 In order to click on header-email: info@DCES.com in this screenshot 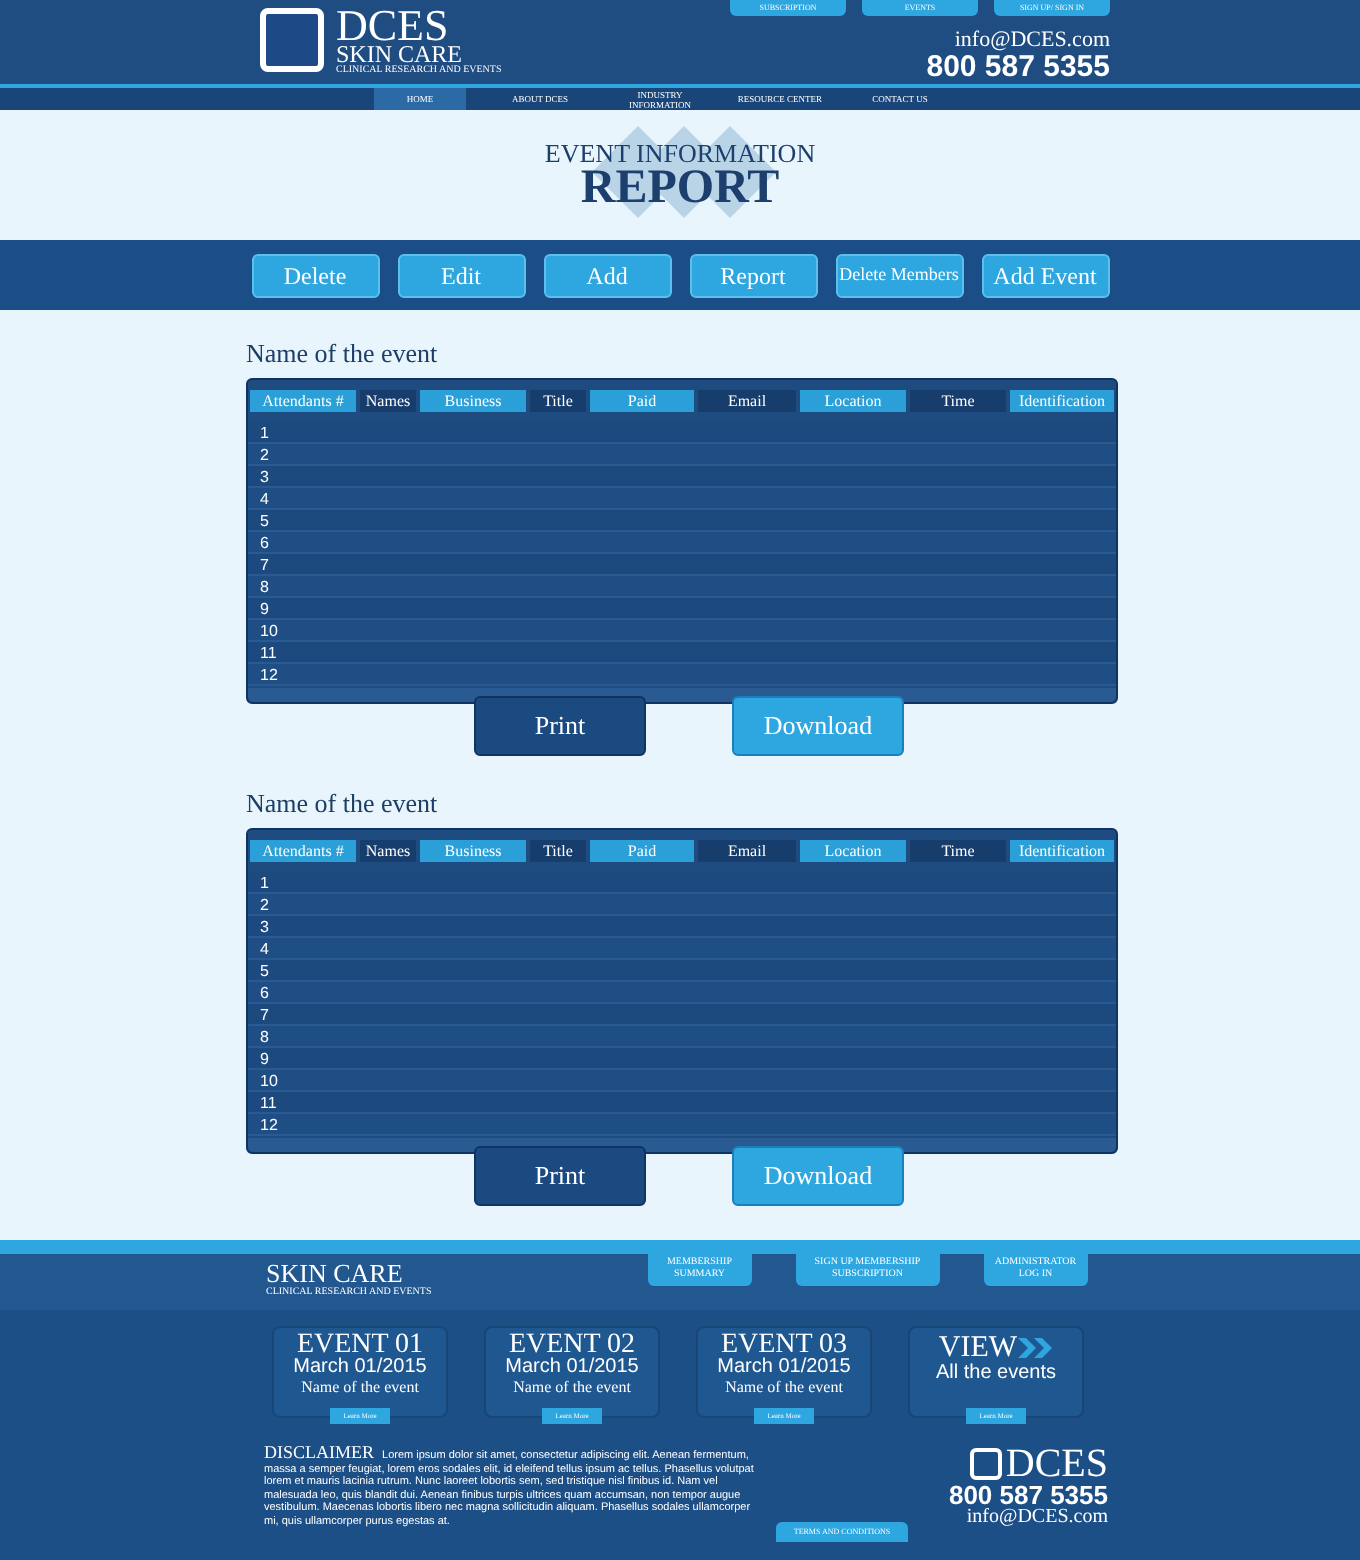, I will do `click(1032, 41)`.